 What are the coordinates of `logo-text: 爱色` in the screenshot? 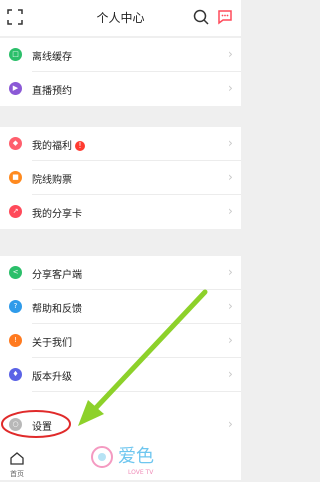 It's located at (136, 456).